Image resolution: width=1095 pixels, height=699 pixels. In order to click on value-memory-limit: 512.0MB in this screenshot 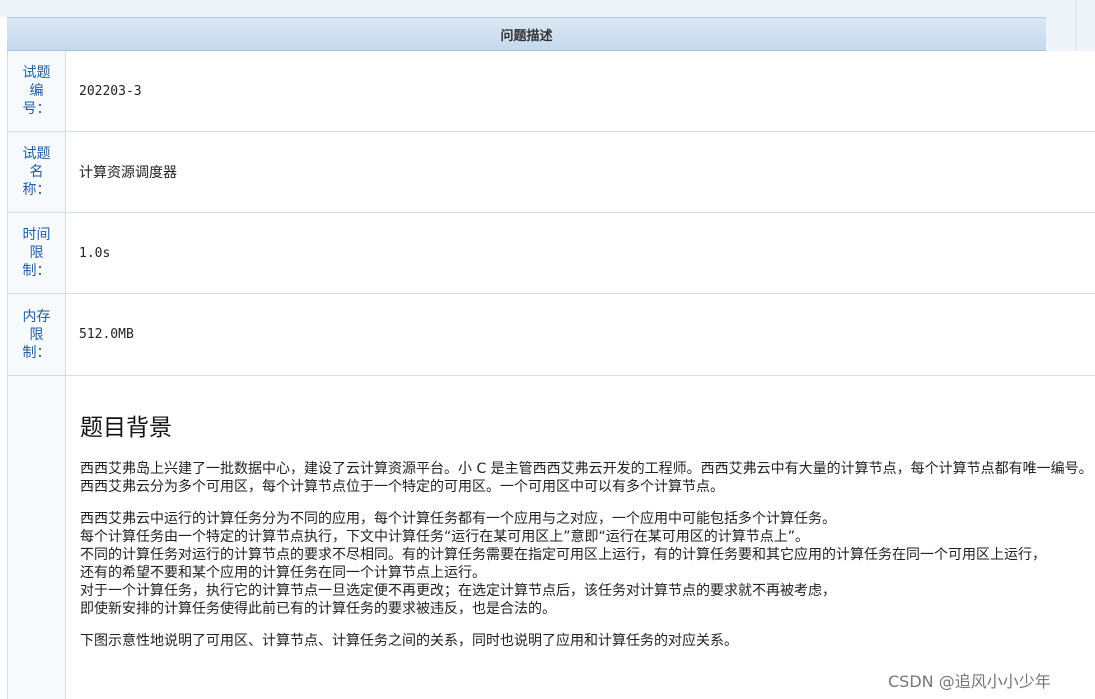, I will do `click(106, 334)`.